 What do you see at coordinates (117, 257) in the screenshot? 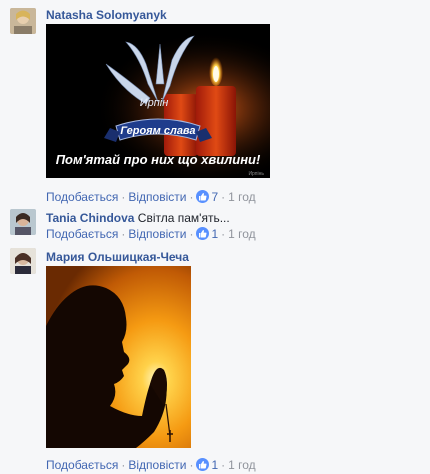
I see `comment-author: Мария Ольшицкая-Чеча` at bounding box center [117, 257].